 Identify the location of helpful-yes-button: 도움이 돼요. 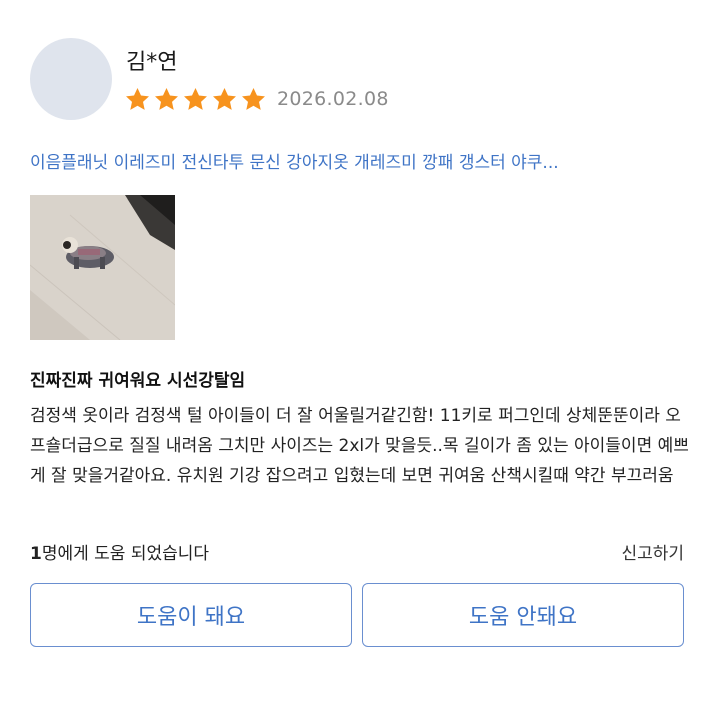
(191, 615).